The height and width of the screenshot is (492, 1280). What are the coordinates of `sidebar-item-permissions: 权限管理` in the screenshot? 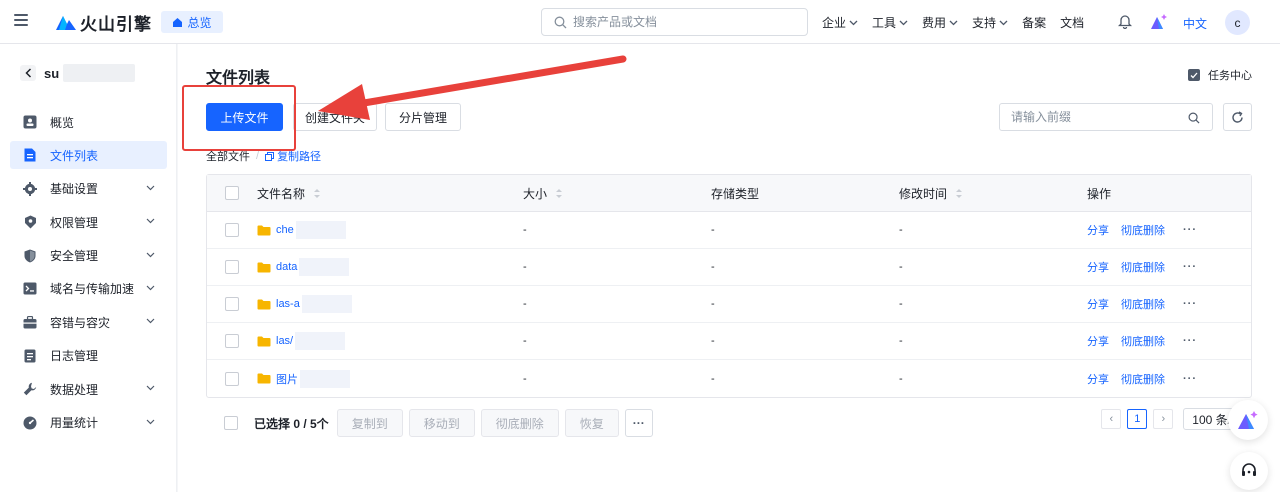 It's located at (88, 222).